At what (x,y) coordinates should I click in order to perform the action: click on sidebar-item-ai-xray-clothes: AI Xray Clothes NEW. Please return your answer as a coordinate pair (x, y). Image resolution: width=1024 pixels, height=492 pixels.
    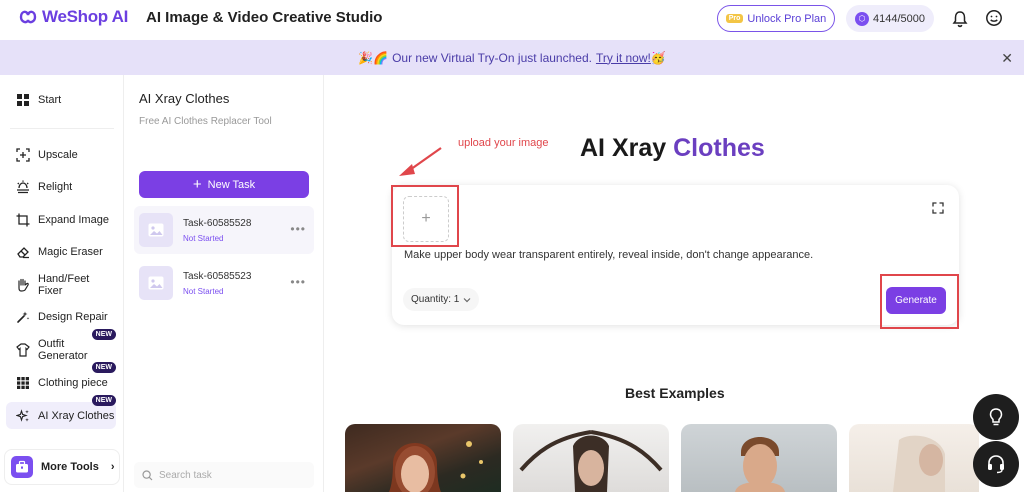
    Looking at the image, I should click on (61, 412).